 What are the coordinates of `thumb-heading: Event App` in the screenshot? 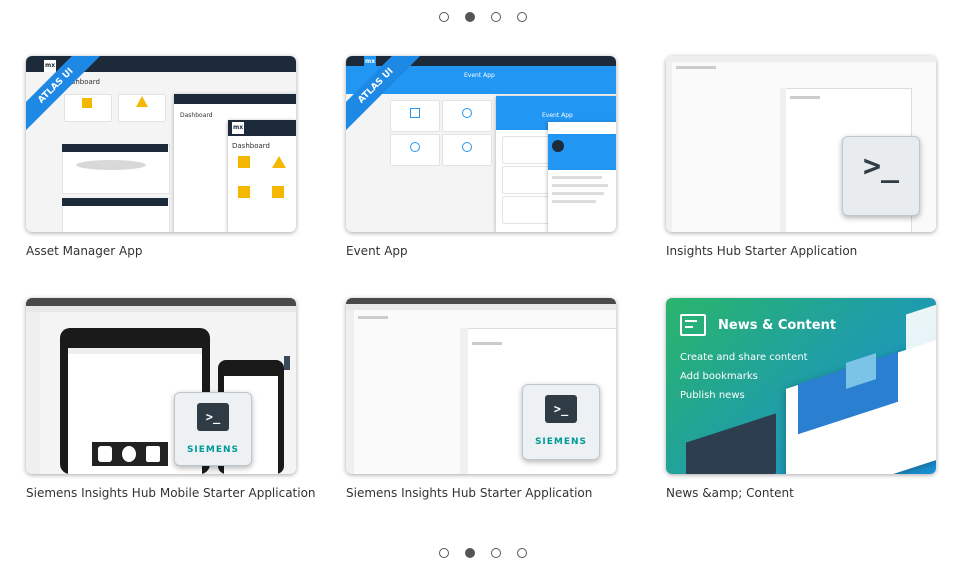 It's located at (479, 75).